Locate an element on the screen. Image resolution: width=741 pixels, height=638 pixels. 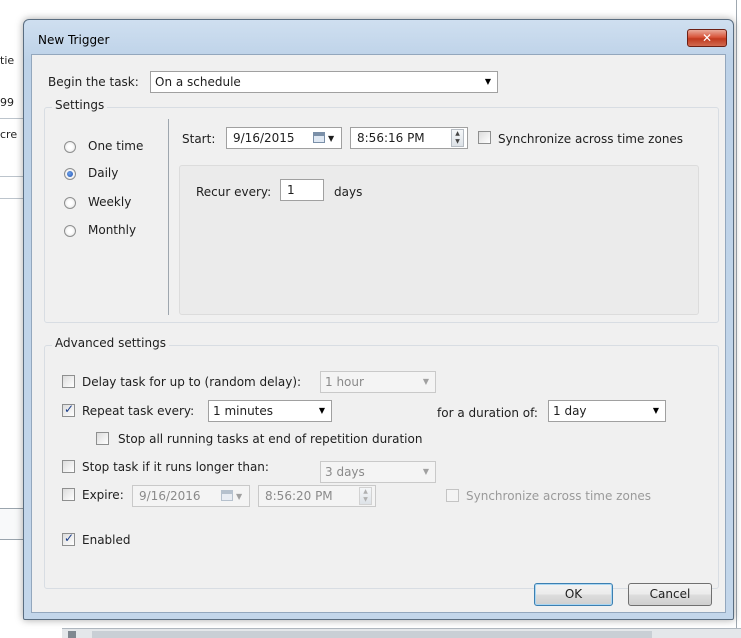
ok-button: OK is located at coordinates (573, 594).